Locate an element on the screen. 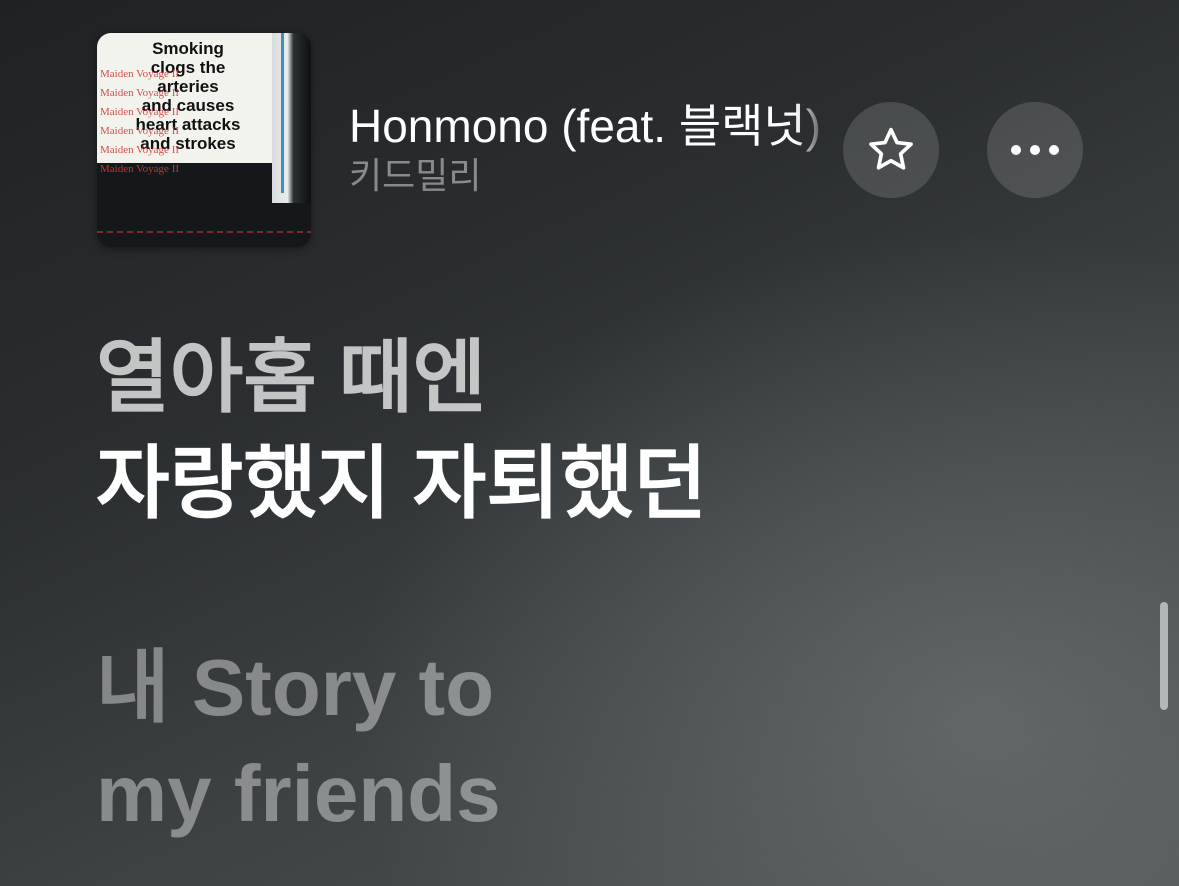  track-title: Honmono (feat. 블랙넛) is located at coordinates (585, 126).